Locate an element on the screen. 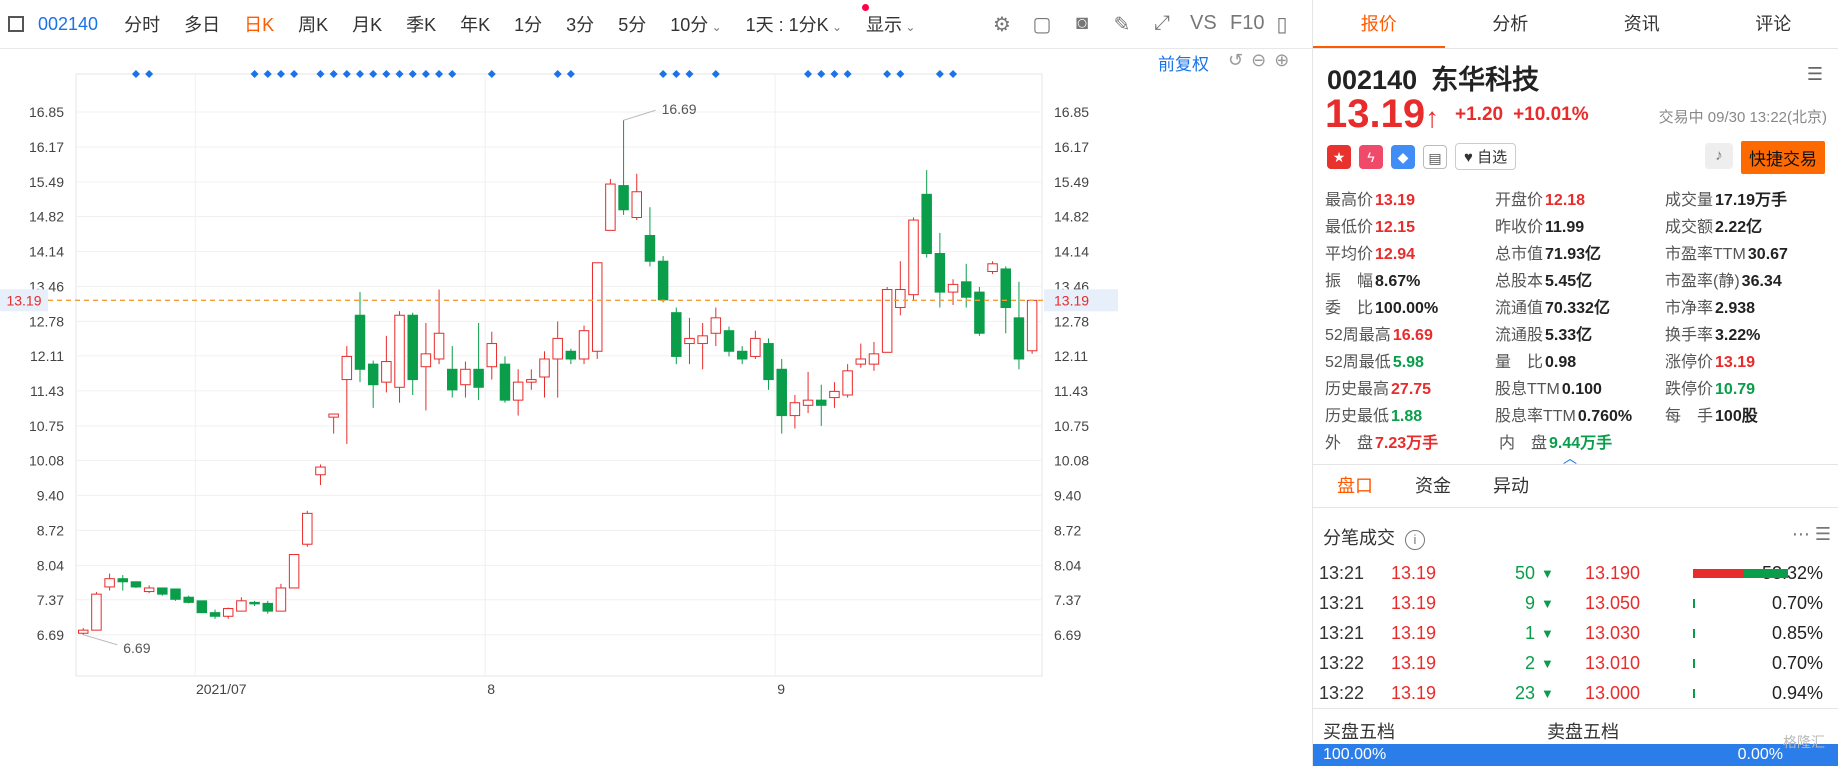 The width and height of the screenshot is (1838, 771). zoom-in-icon: ⊕ is located at coordinates (1281, 60).